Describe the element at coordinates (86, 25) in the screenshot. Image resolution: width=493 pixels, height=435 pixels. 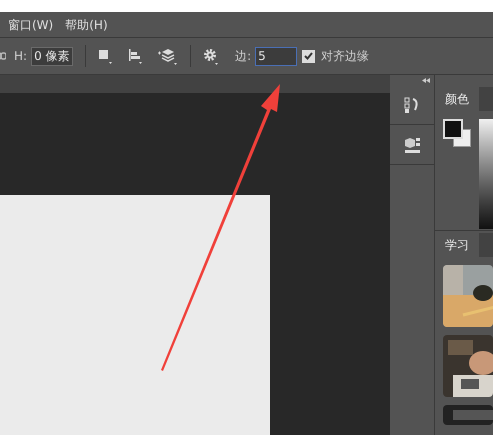
I see `menu-item: 帮助(H)` at that location.